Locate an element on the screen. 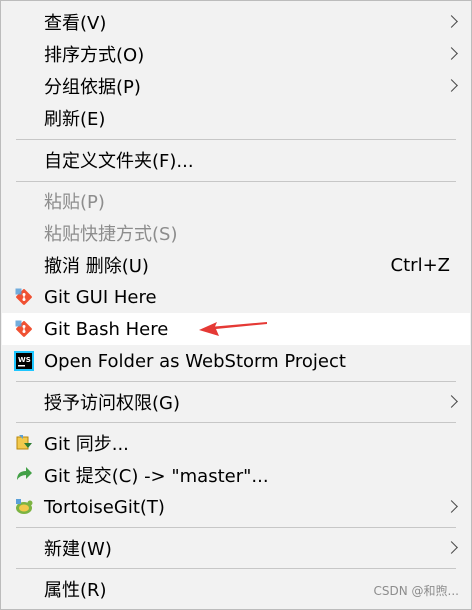 This screenshot has width=472, height=610. menu-item-git-gui-here: Git GUI Here is located at coordinates (236, 297).